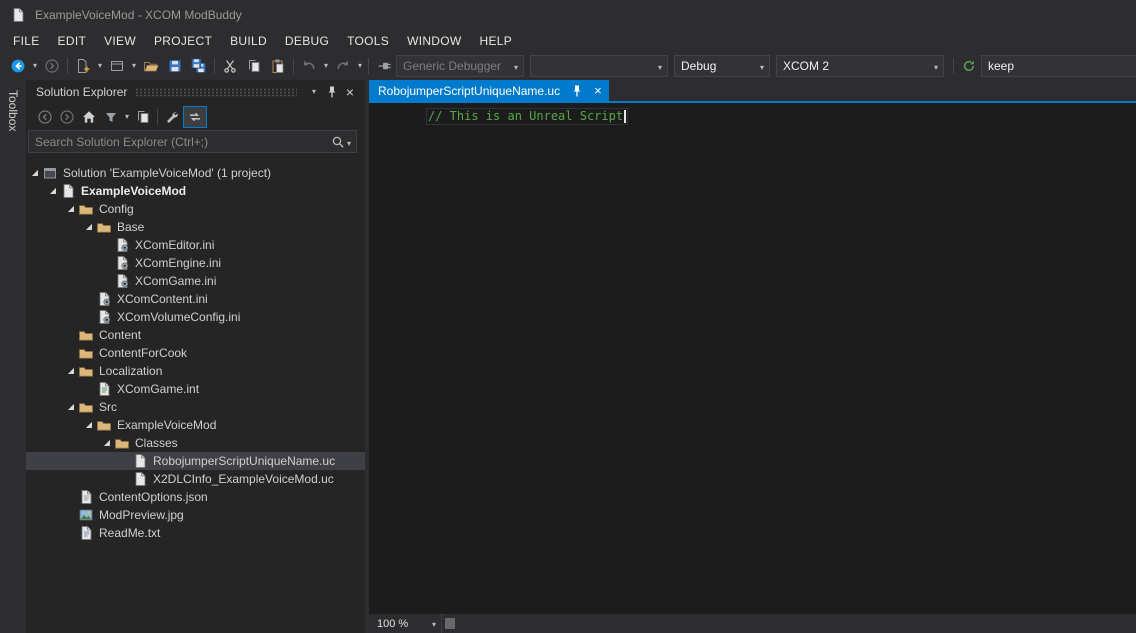 This screenshot has width=1136, height=633. I want to click on window-layout-button, so click(117, 66).